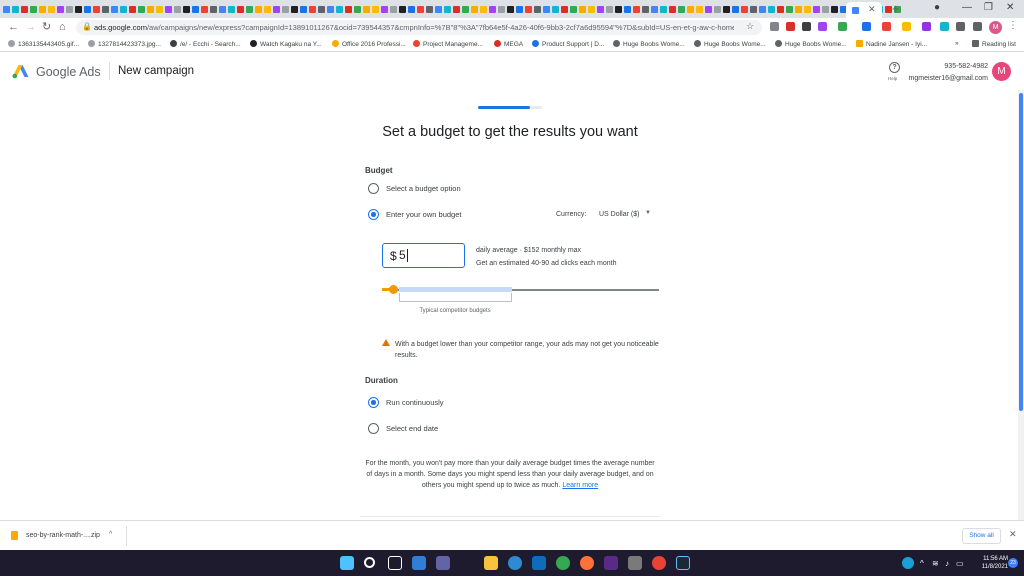 Image resolution: width=1024 pixels, height=576 pixels. Describe the element at coordinates (937, 7) in the screenshot. I see `tab-search-icon: ●` at that location.